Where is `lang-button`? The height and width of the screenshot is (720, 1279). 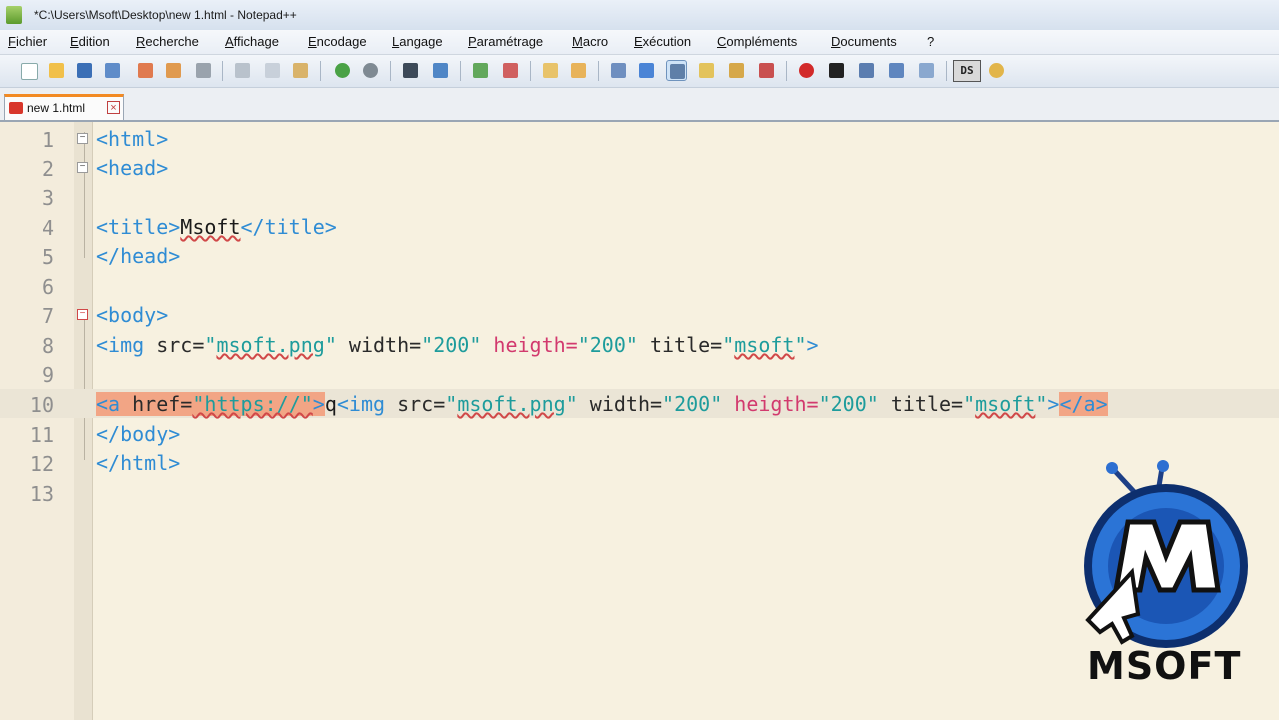
lang-button is located at coordinates (706, 70).